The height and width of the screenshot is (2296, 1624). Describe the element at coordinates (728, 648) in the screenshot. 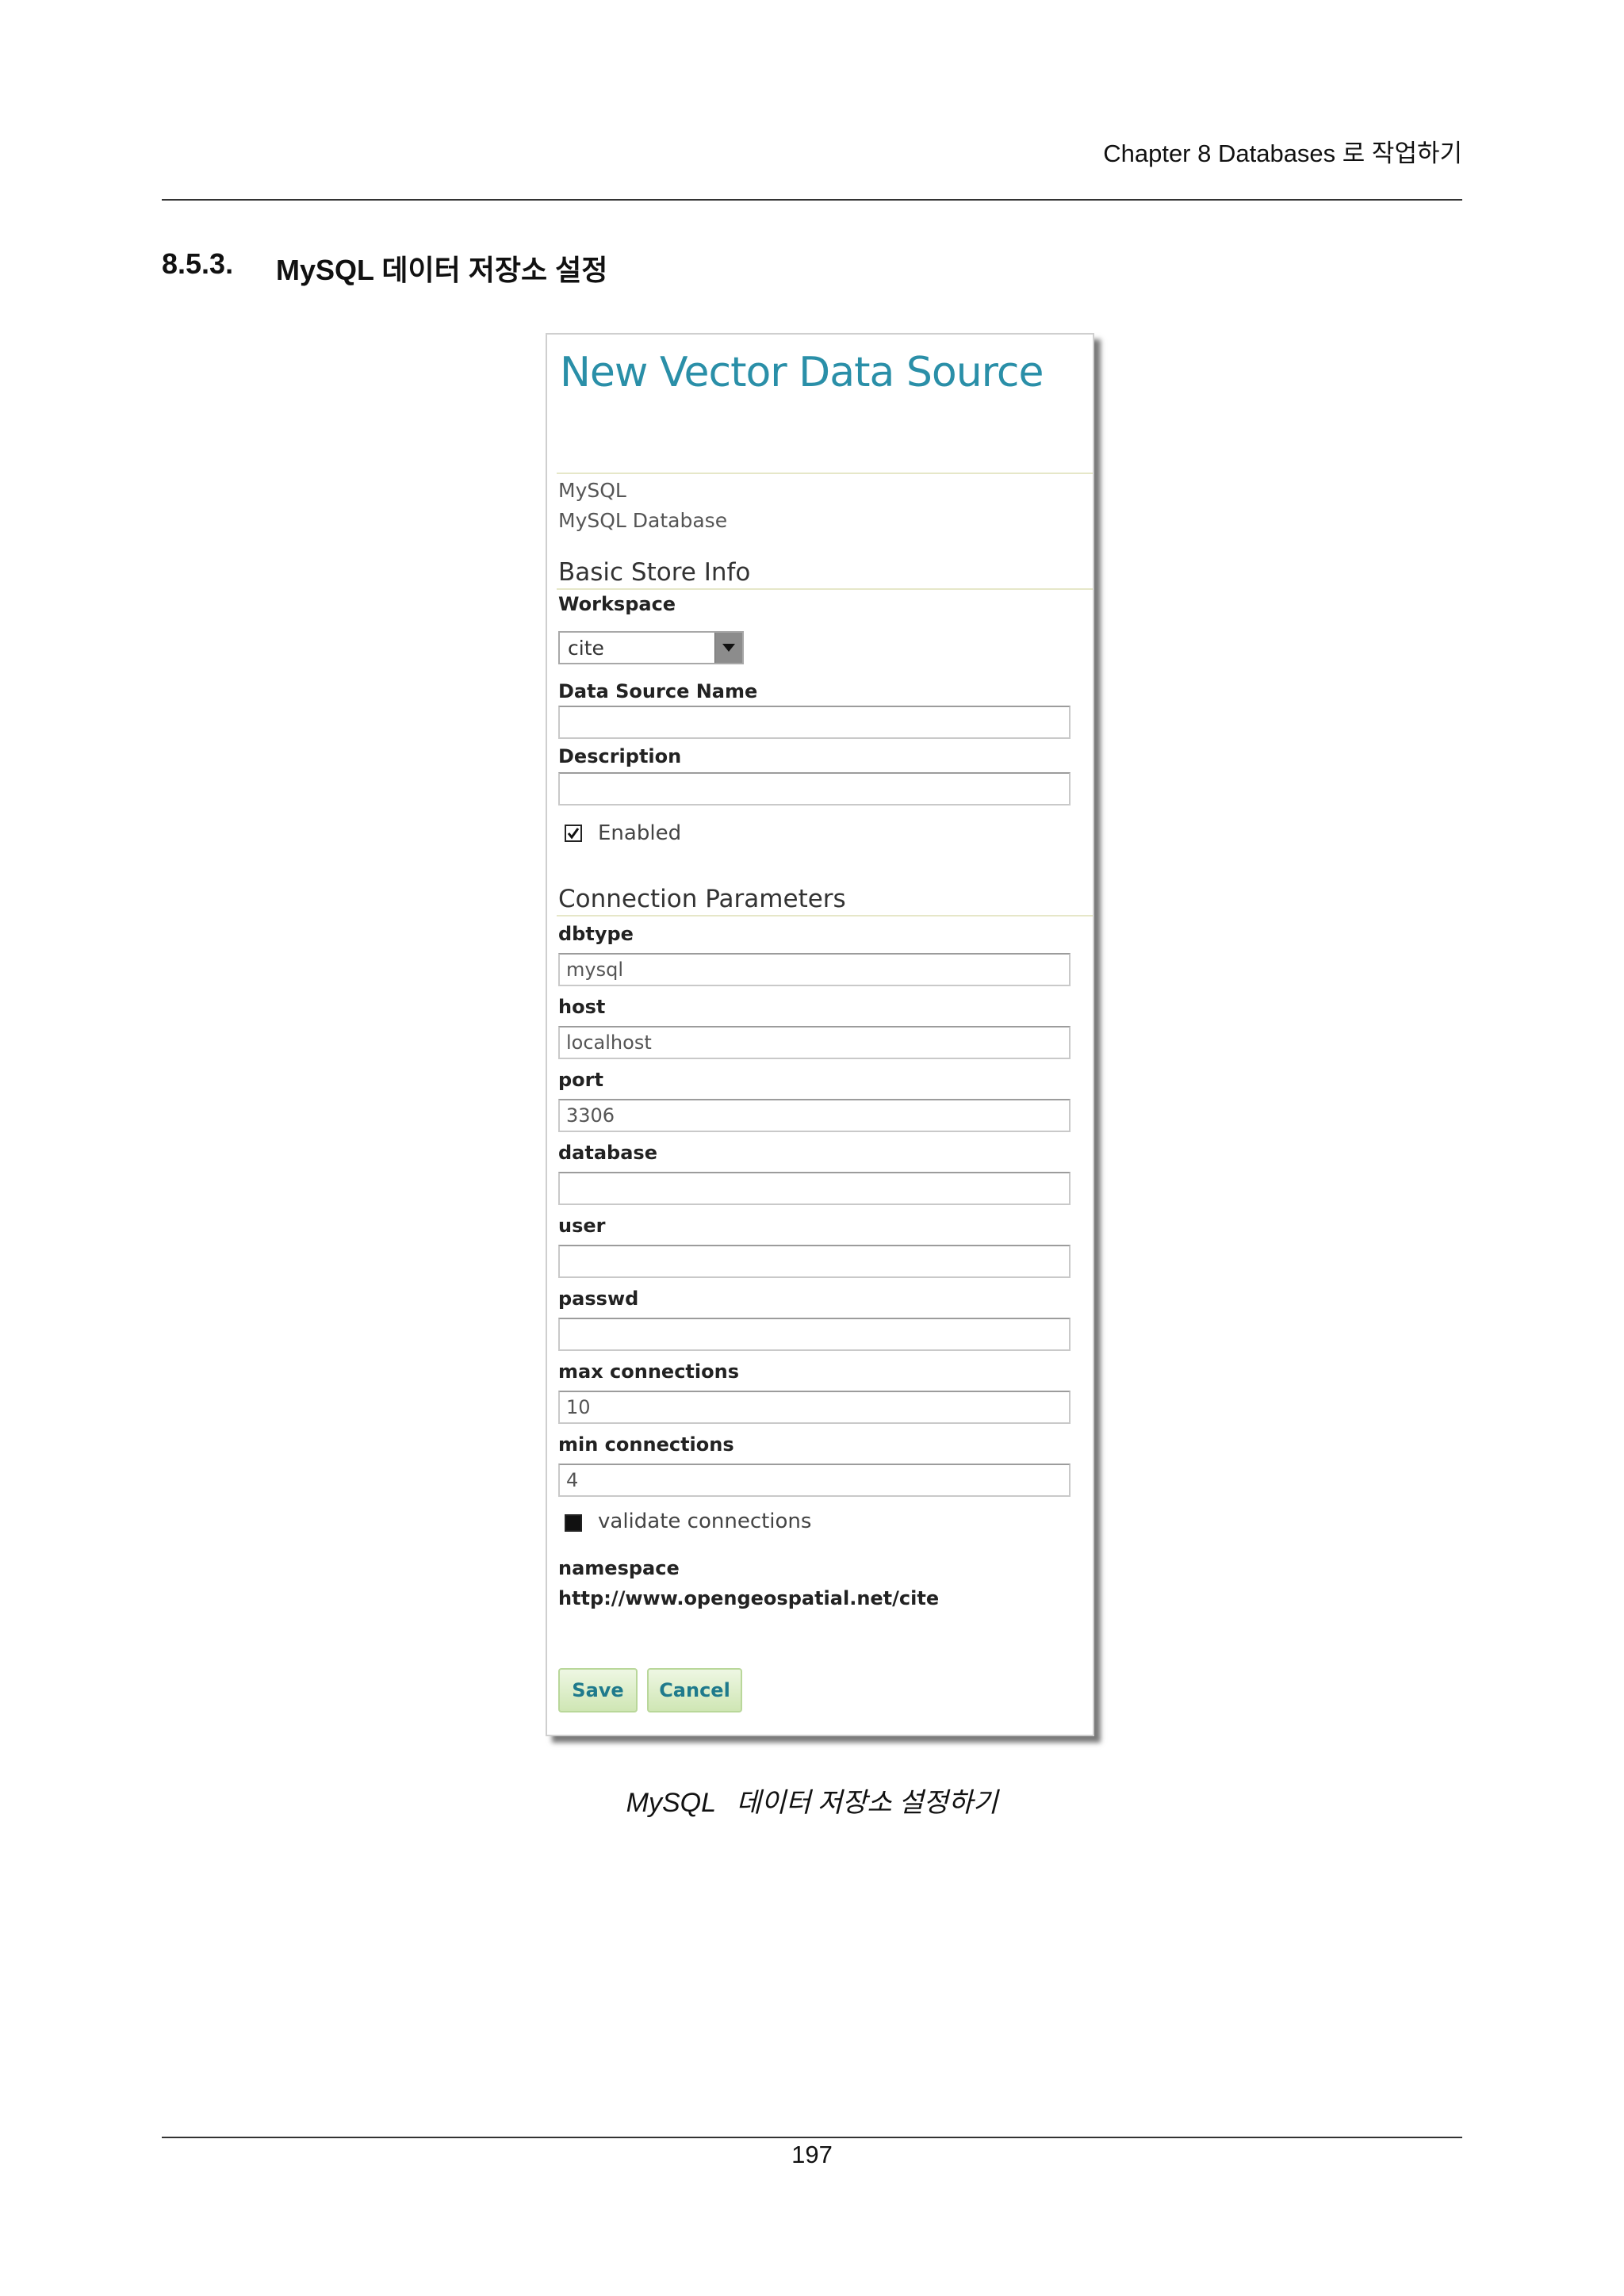

I see `chevron-down-icon` at that location.